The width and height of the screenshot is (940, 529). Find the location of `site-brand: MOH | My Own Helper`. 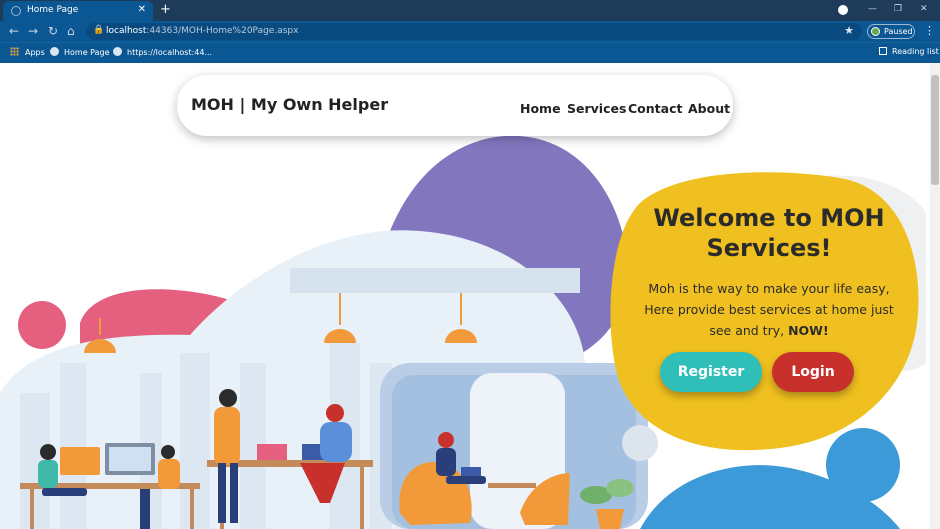

site-brand: MOH | My Own Helper is located at coordinates (289, 104).